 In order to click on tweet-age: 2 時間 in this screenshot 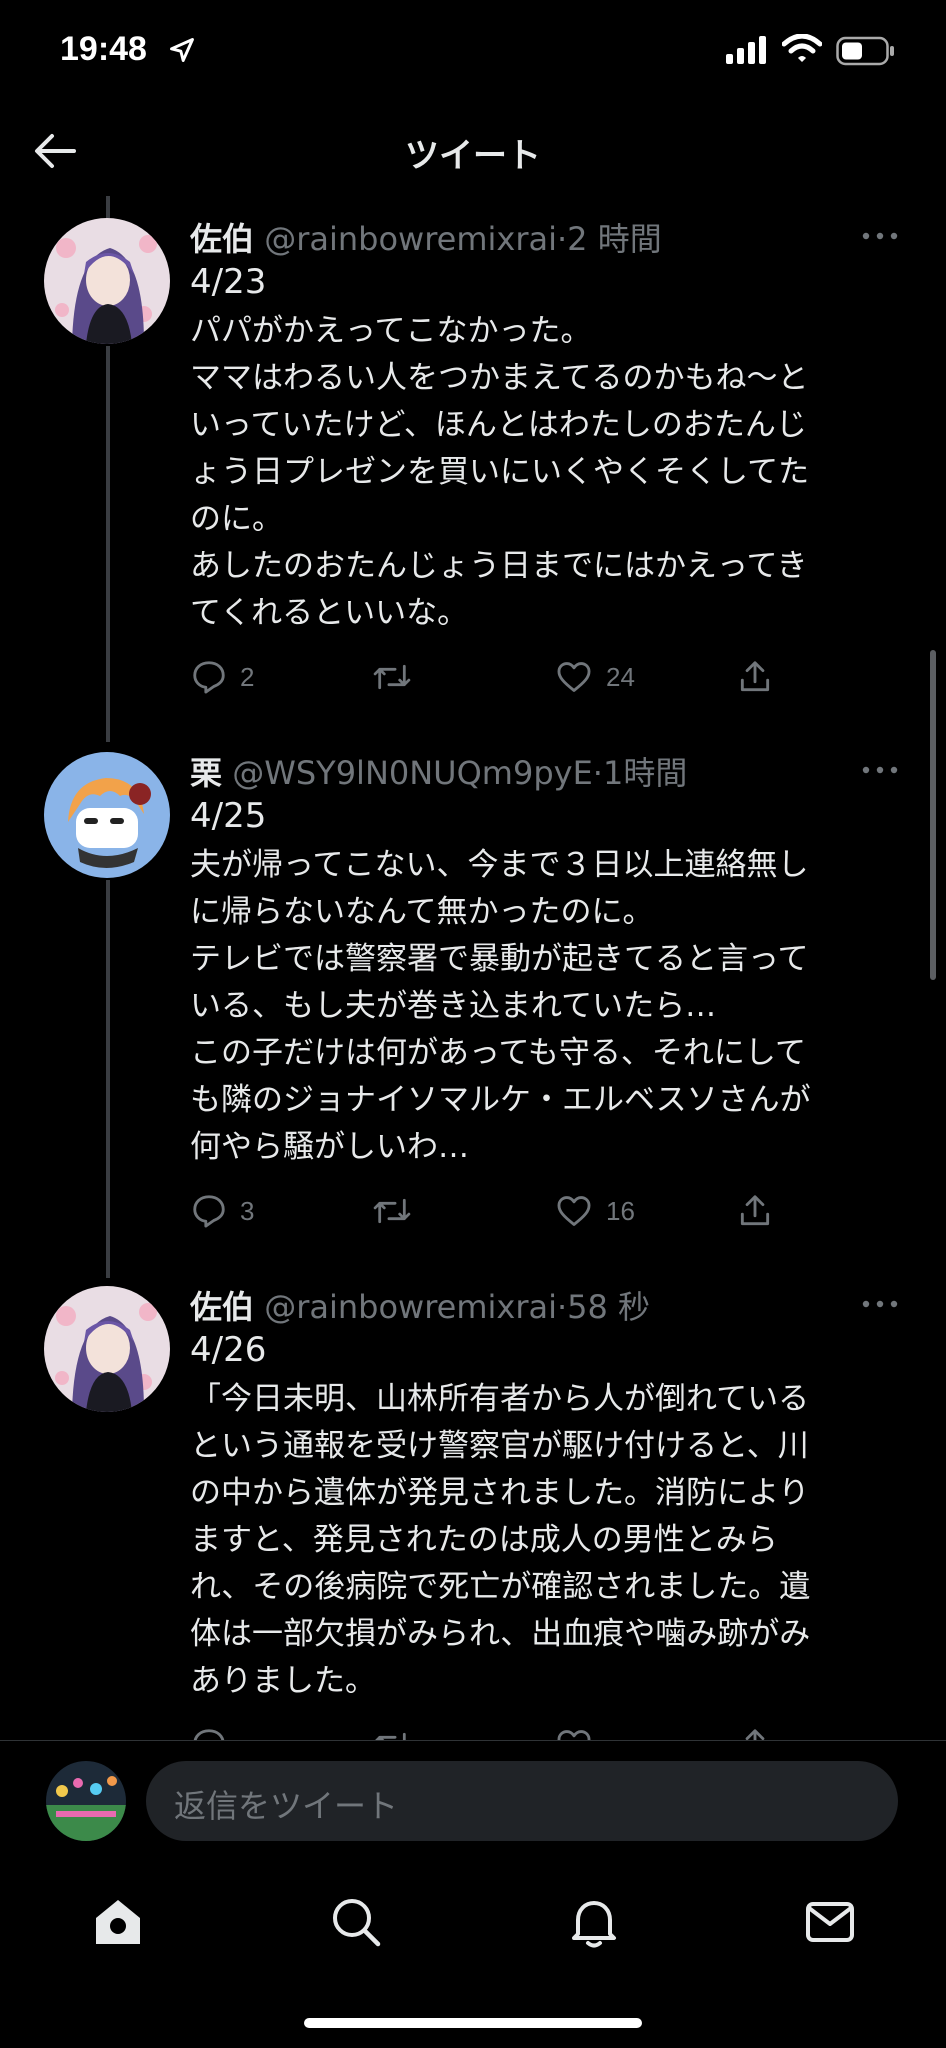, I will do `click(614, 239)`.